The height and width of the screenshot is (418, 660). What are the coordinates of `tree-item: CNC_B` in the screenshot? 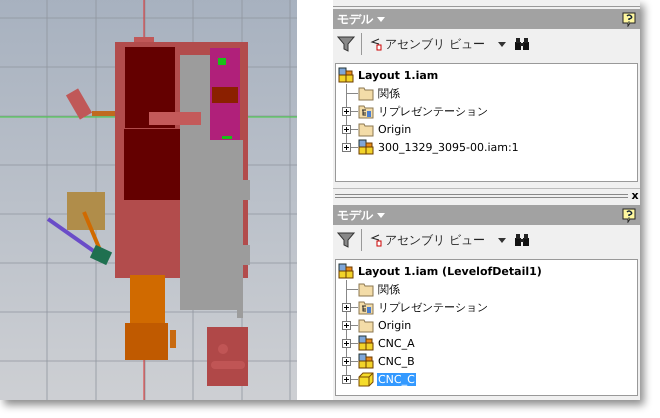 It's located at (396, 361).